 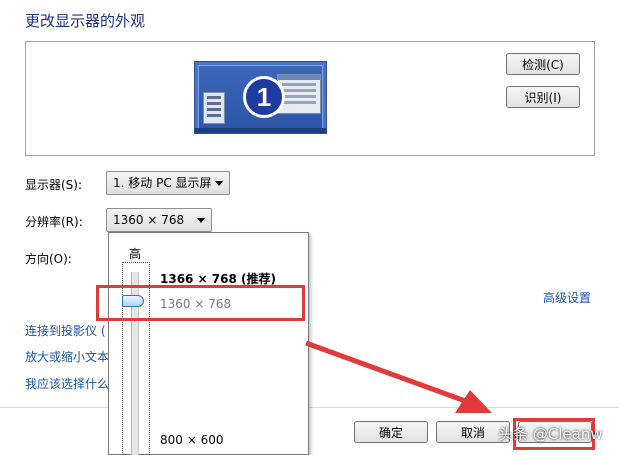 I want to click on watermark: 头条 @Cleanw, so click(x=550, y=434).